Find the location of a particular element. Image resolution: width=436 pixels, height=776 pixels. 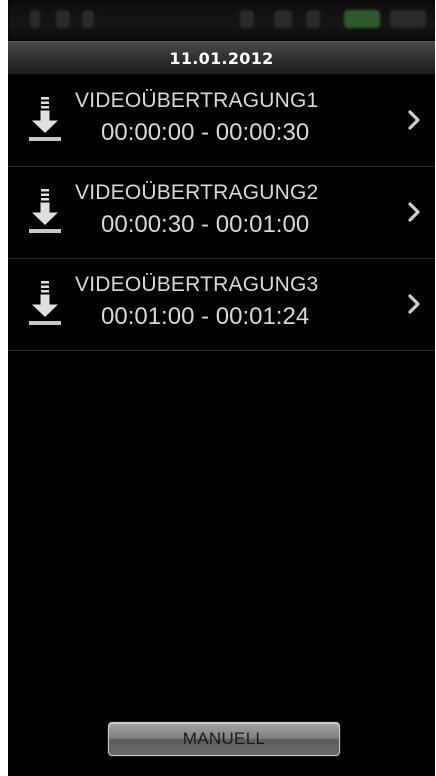

manual-button: MANUELL is located at coordinates (224, 739).